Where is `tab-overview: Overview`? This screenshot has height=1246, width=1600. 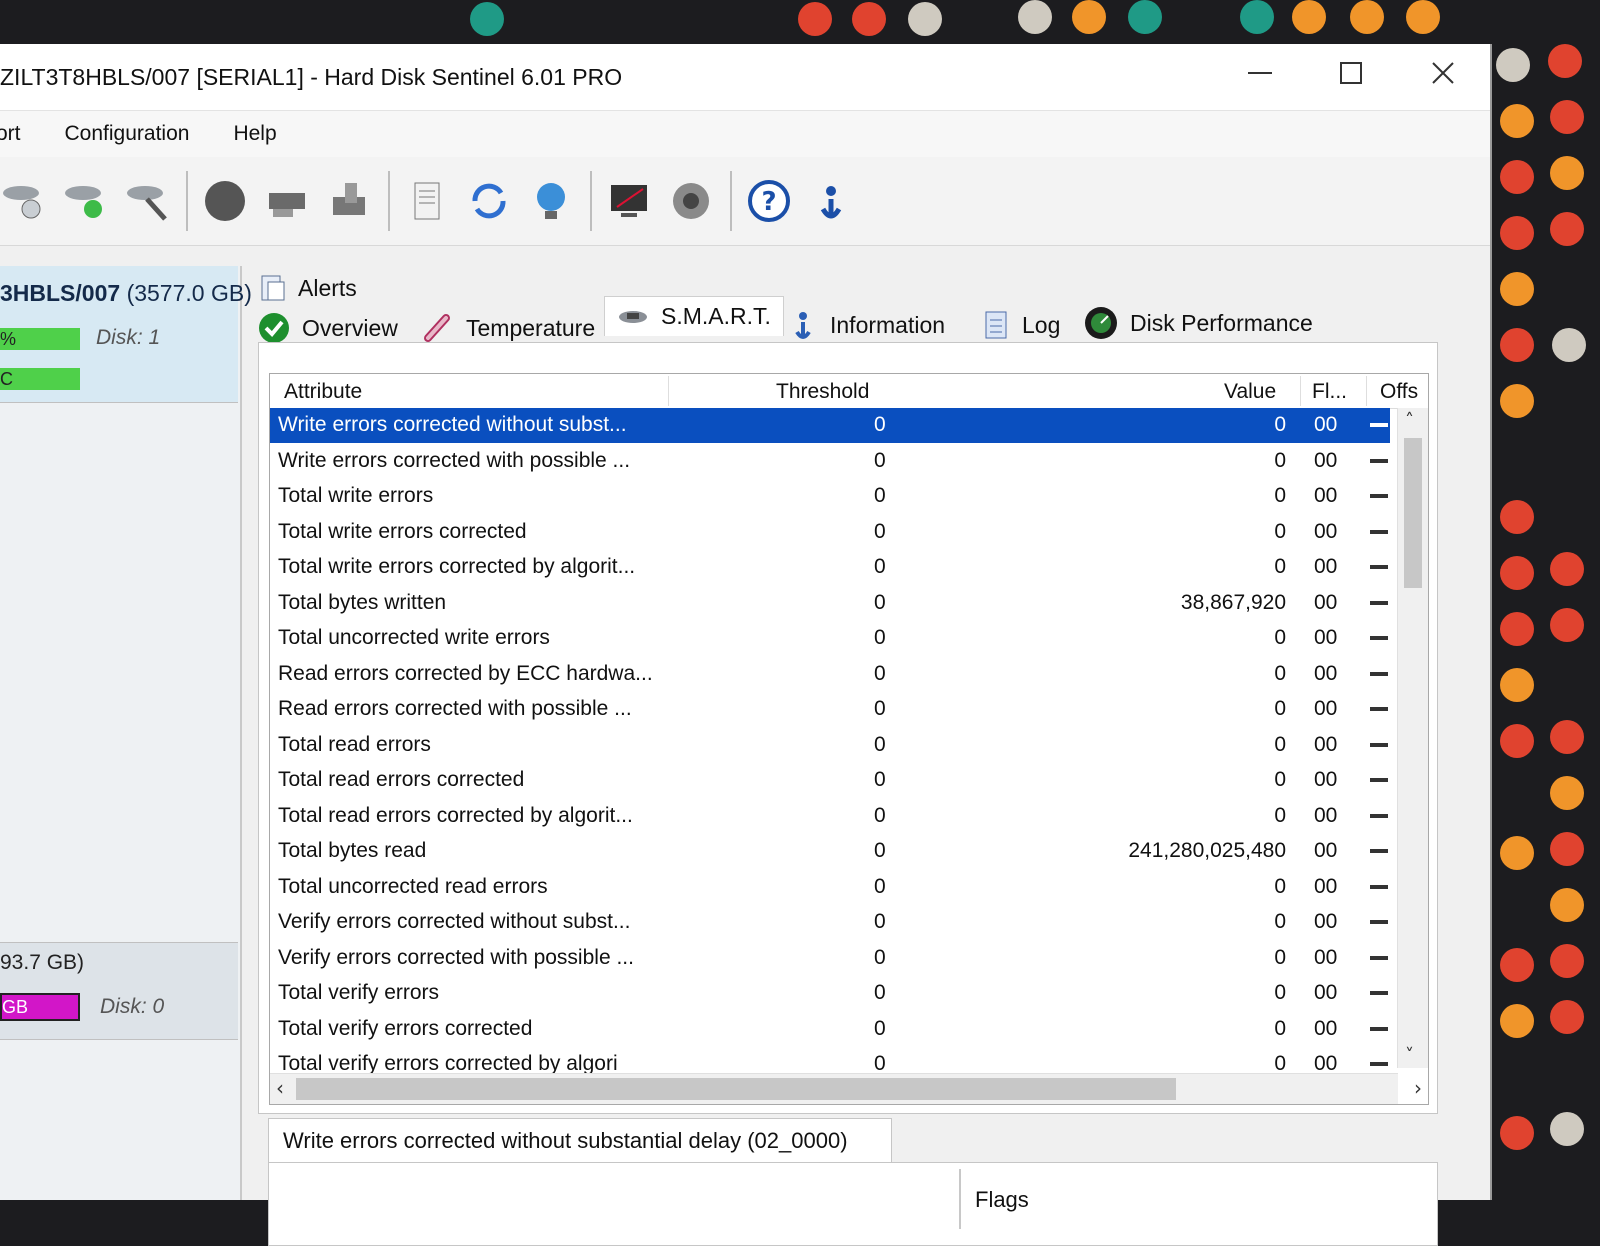 tab-overview: Overview is located at coordinates (328, 328).